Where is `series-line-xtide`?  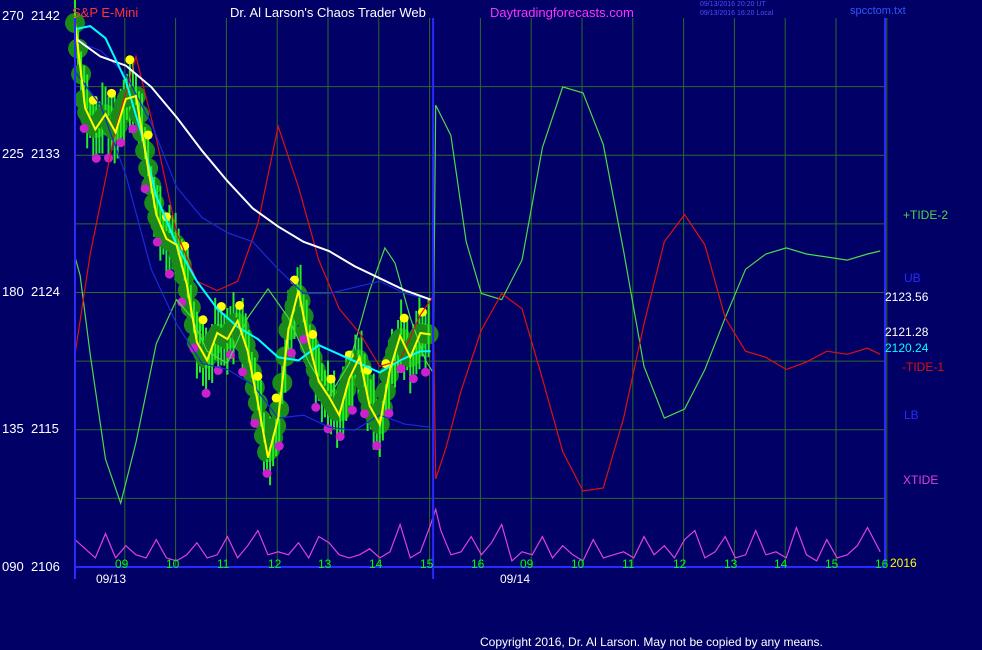 series-line-xtide is located at coordinates (477, 534).